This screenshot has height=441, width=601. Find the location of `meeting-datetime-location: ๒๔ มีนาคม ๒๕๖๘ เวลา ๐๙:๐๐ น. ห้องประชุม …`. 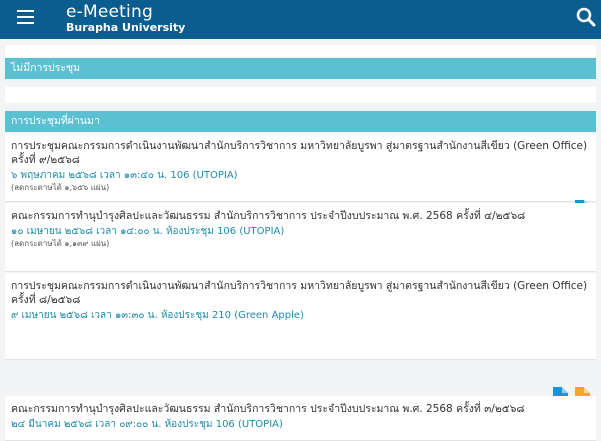

meeting-datetime-location: ๒๔ มีนาคม ๒๕๖๘ เวลา ๐๙:๐๐ น. ห้องประชุม … is located at coordinates (147, 424).